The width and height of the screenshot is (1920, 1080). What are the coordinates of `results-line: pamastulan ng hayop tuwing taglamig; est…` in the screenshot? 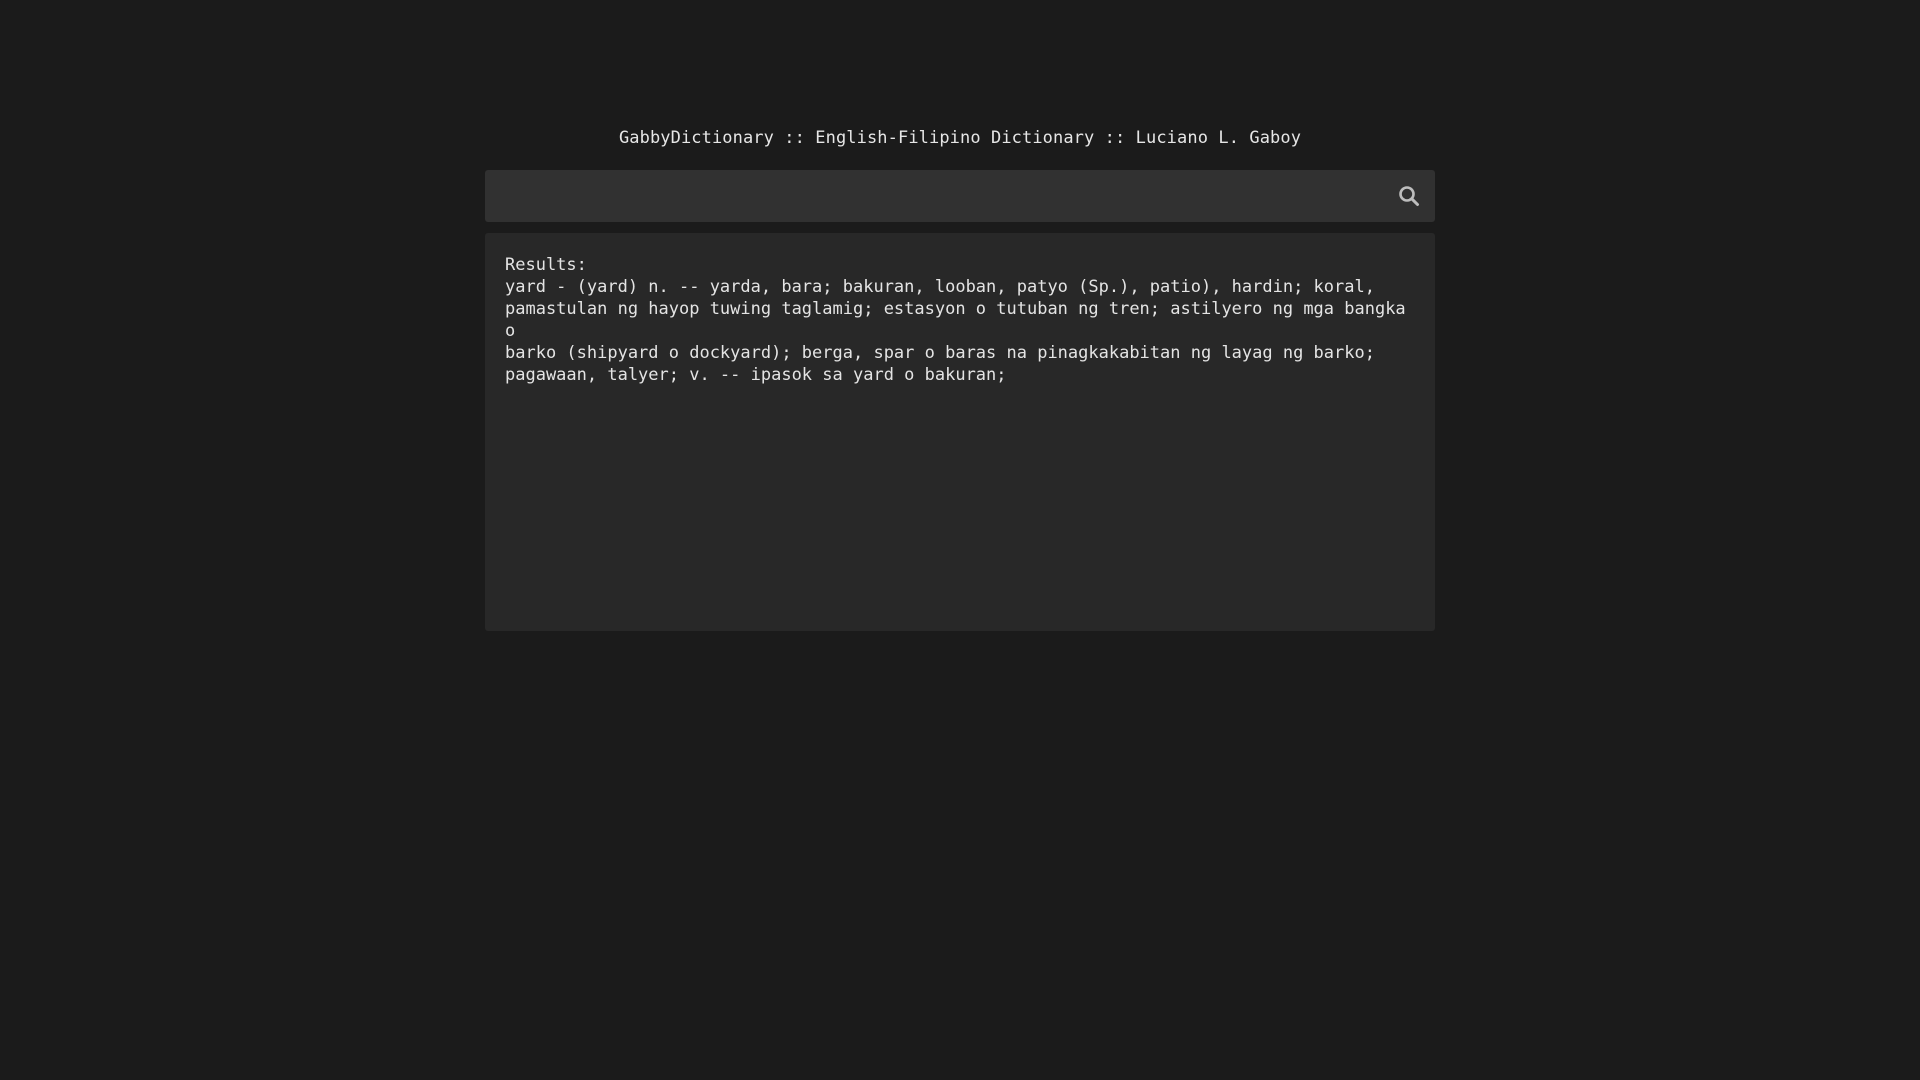 It's located at (960, 320).